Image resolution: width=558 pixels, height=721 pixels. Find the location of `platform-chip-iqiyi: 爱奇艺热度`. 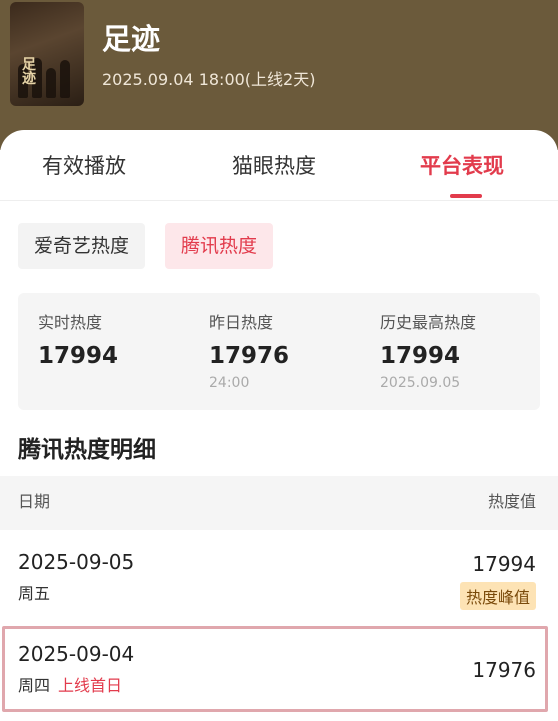

platform-chip-iqiyi: 爱奇艺热度 is located at coordinates (82, 246).